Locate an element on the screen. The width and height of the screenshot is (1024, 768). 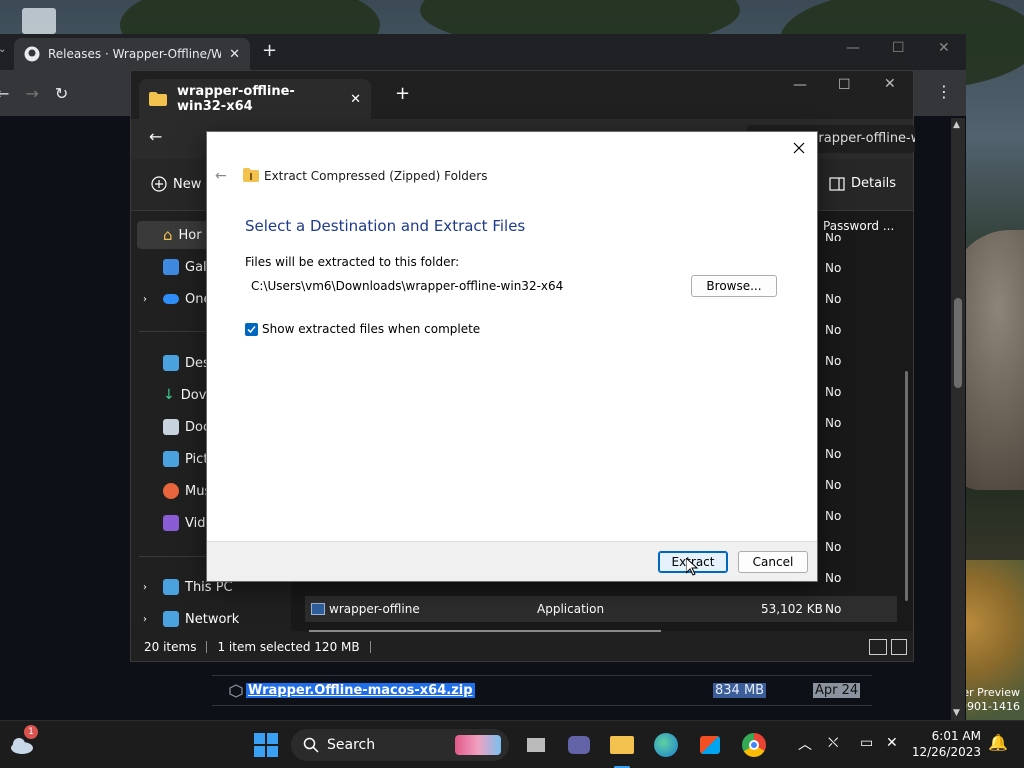
pictures-icon is located at coordinates (171, 459).